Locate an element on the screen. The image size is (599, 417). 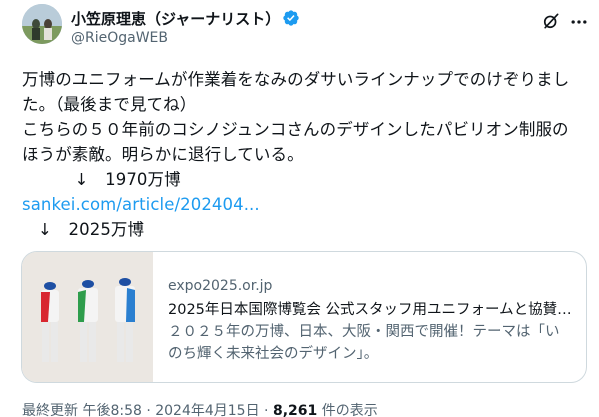
card-description: のち輝く未来社会のデザイン」。 is located at coordinates (273, 354).